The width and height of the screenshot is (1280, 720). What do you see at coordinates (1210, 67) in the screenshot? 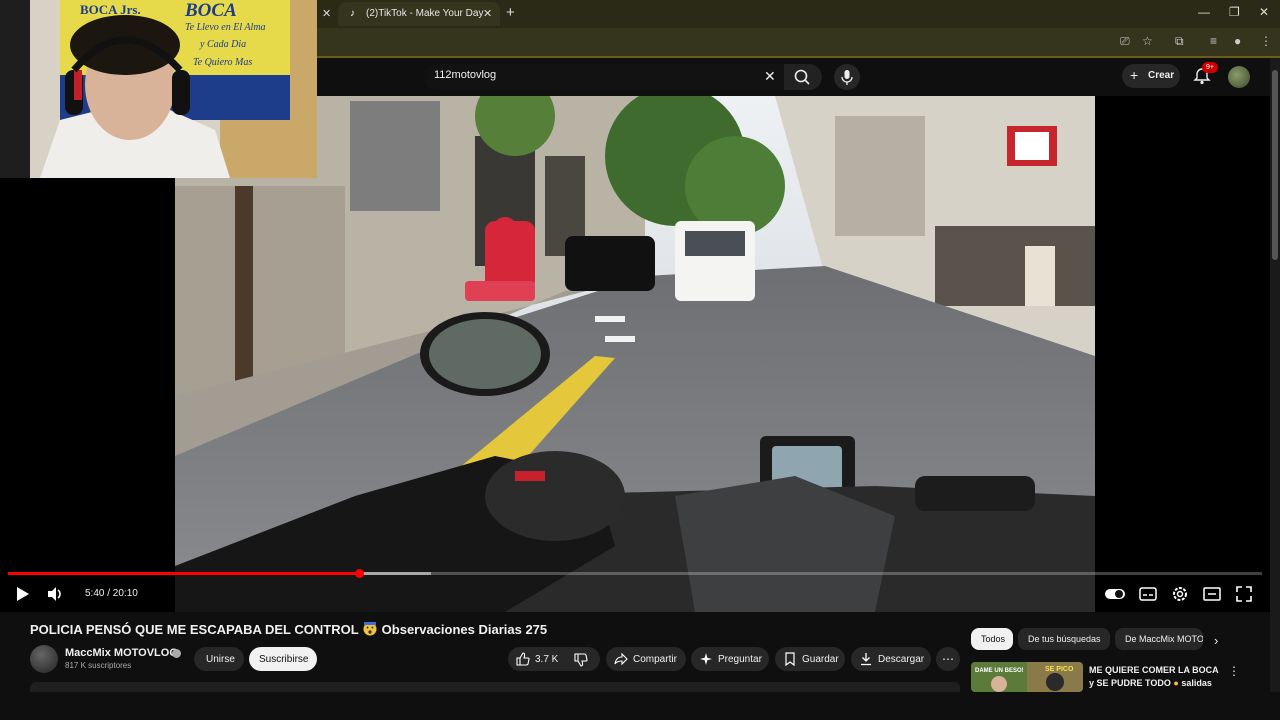
I see `notification-badge: 9+` at bounding box center [1210, 67].